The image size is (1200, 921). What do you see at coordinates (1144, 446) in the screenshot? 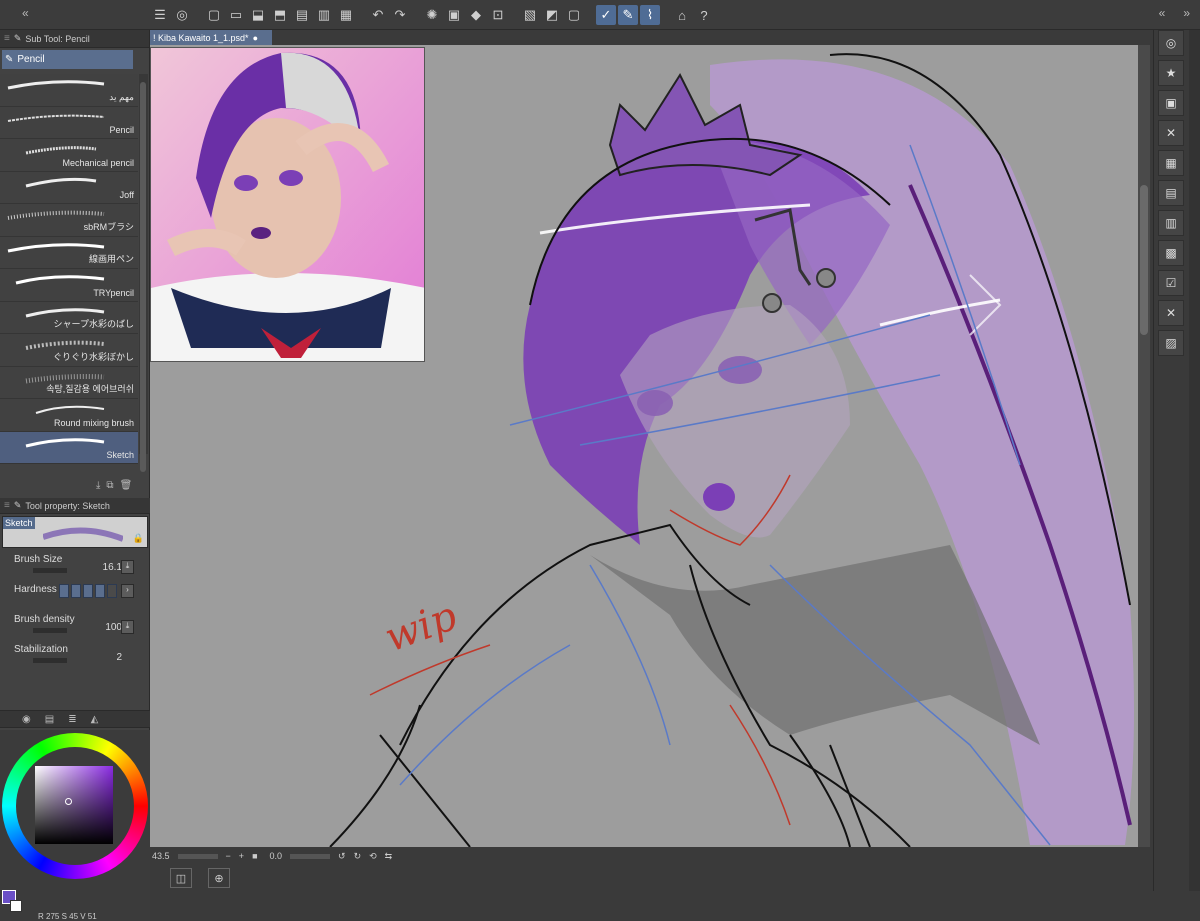
I see `canvas-vertical-scrollbar` at bounding box center [1144, 446].